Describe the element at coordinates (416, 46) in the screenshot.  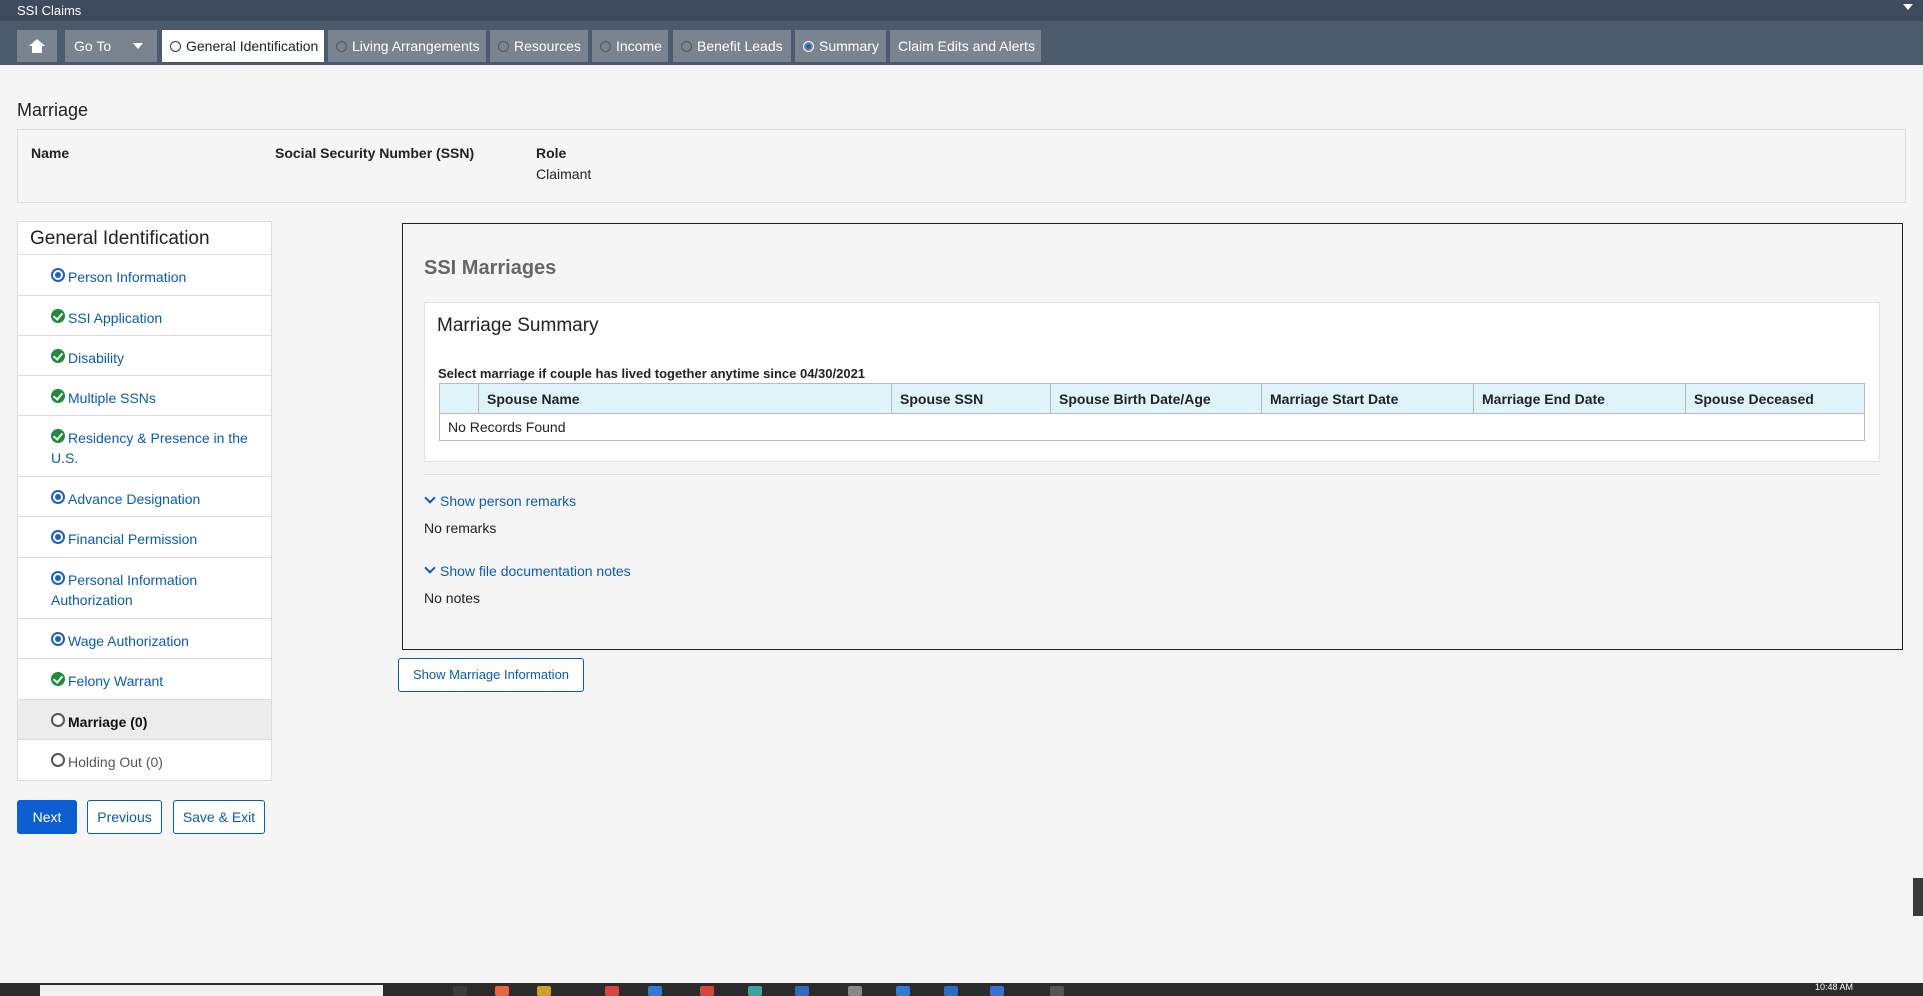
I see `tab-label: Living Arrangements` at that location.